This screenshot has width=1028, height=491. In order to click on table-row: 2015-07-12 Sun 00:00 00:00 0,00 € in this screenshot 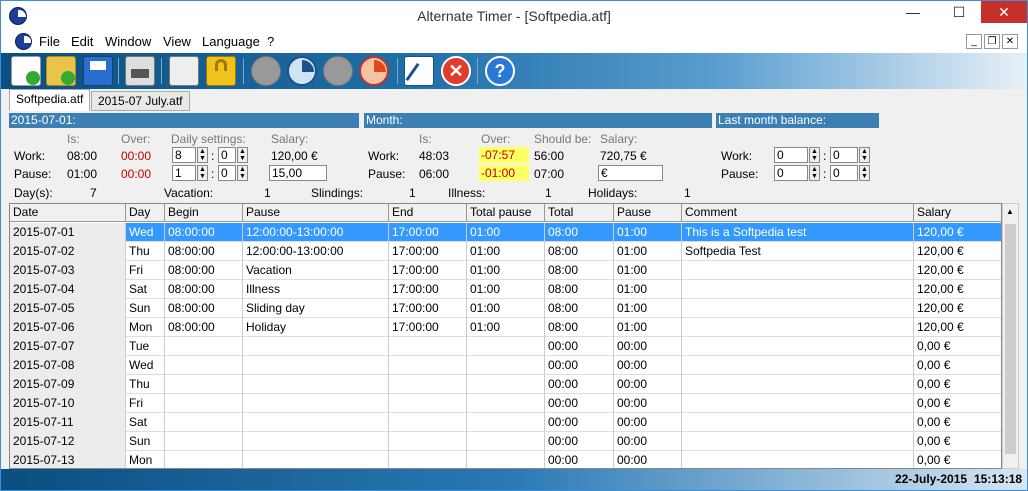, I will do `click(505, 441)`.